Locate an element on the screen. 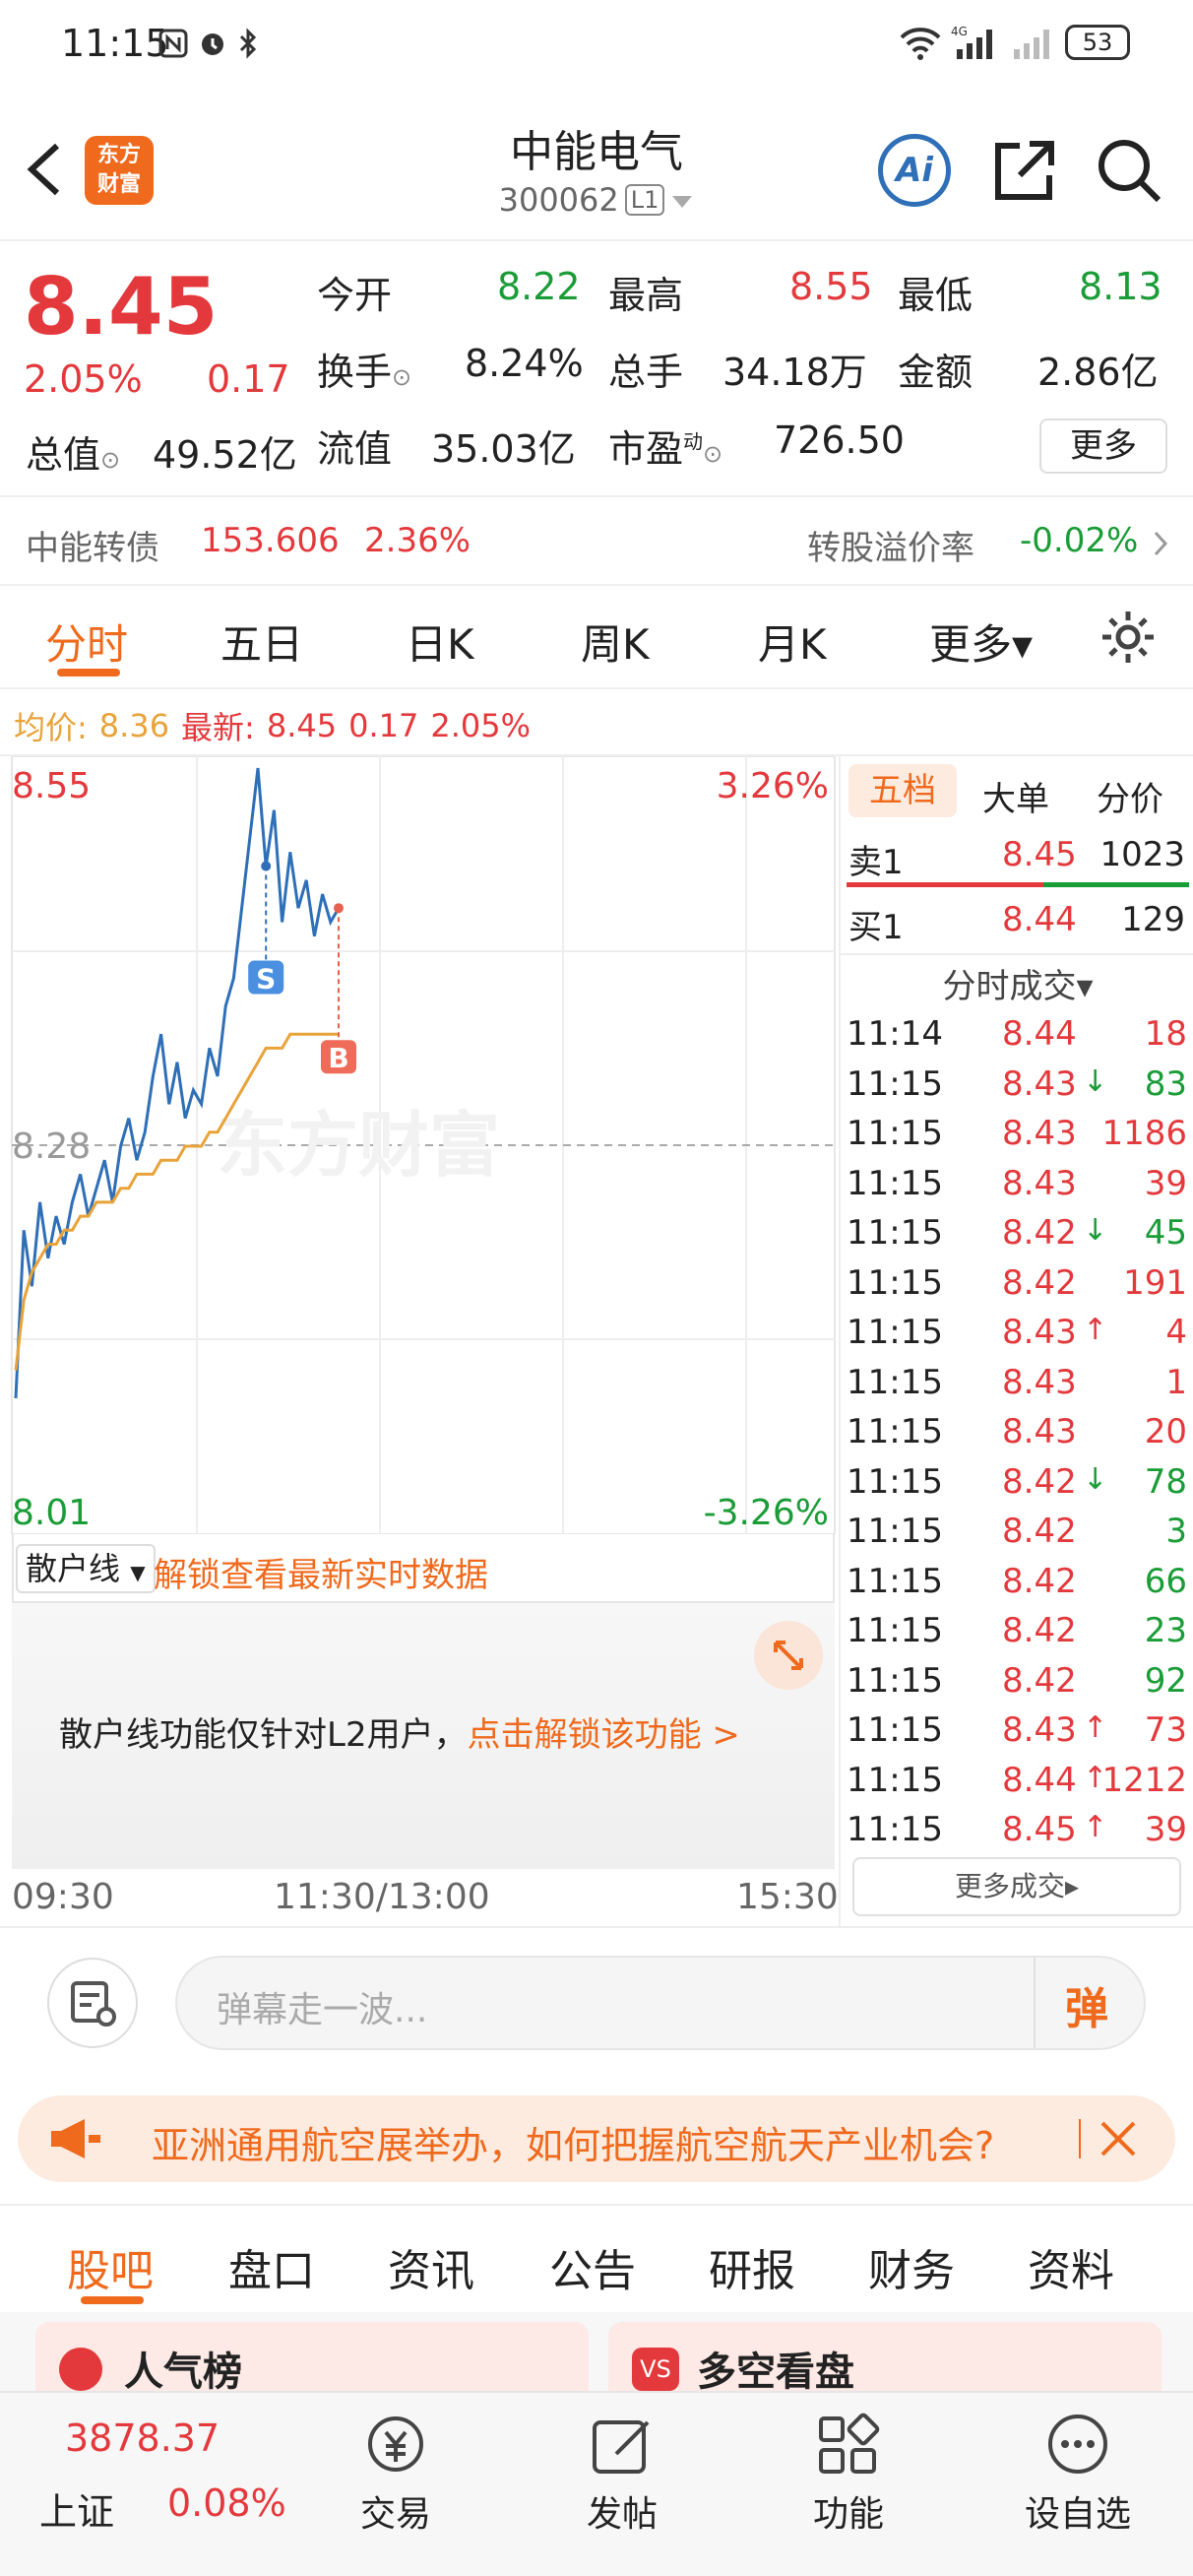 This screenshot has height=2576, width=1193. trade-volume: 83 is located at coordinates (1165, 1083).